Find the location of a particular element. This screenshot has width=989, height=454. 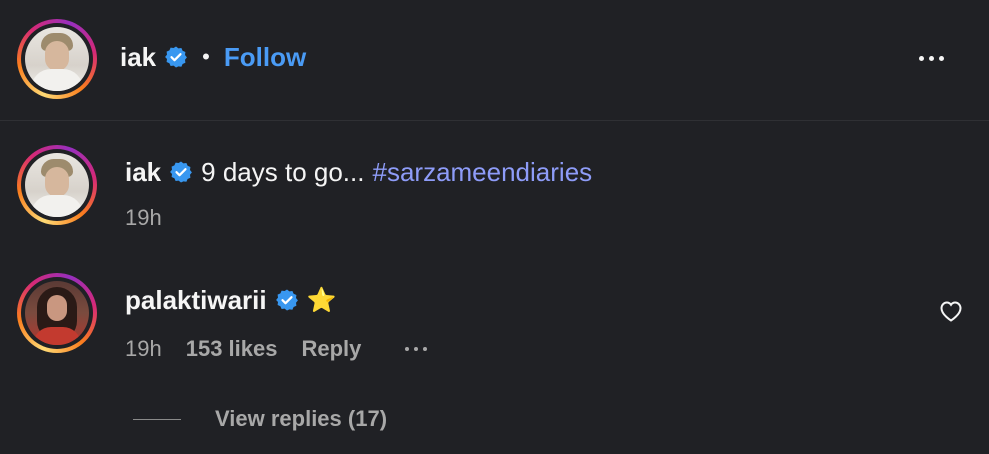

comment-meta: 19h 153 likes Reply is located at coordinates (276, 349).